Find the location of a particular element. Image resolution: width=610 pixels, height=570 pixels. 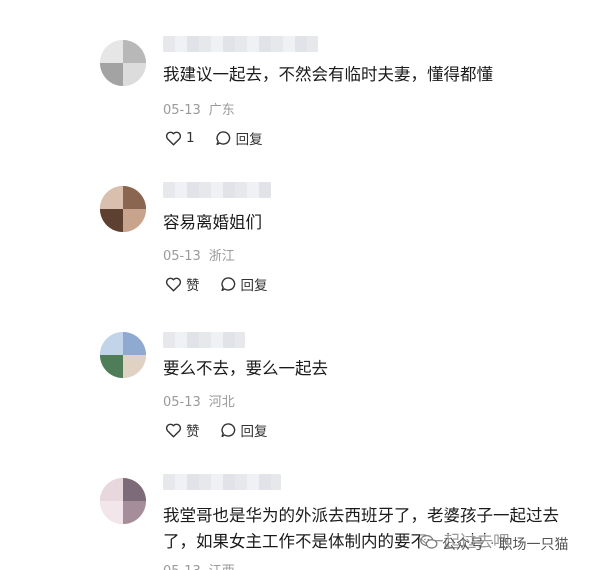

comment-meta: 05-13 江西 is located at coordinates (199, 565).